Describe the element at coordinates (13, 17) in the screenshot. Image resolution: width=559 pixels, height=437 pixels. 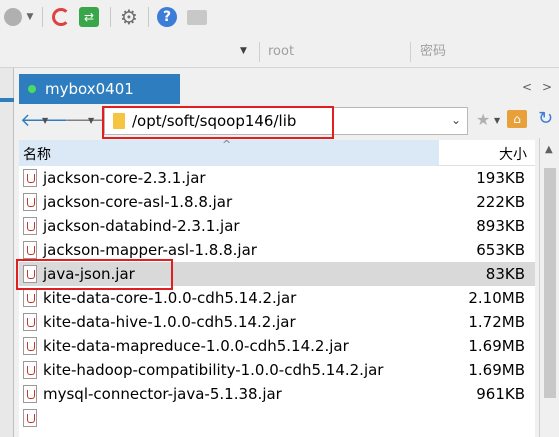
I see `circle-icon` at that location.